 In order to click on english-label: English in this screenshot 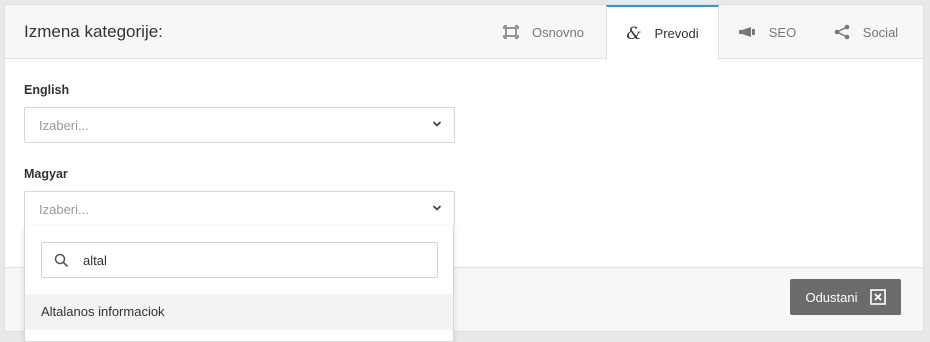, I will do `click(47, 90)`.